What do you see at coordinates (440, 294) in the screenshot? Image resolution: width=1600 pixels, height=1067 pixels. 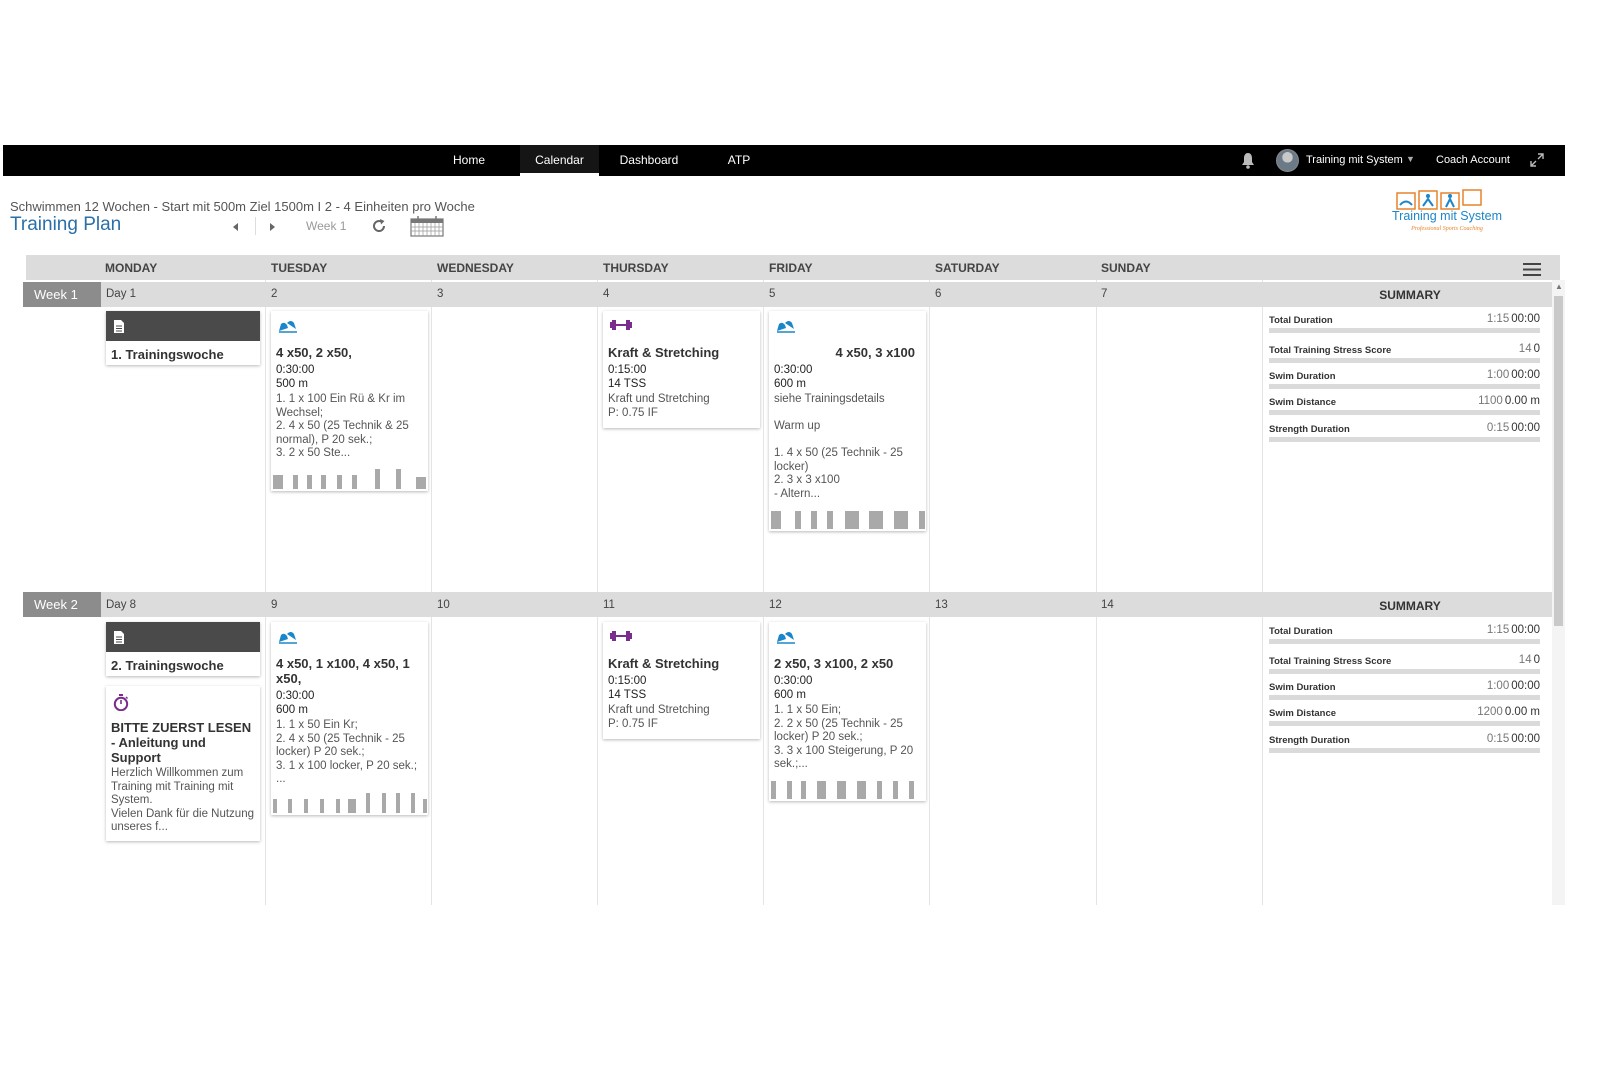 I see `day-number: 3` at bounding box center [440, 294].